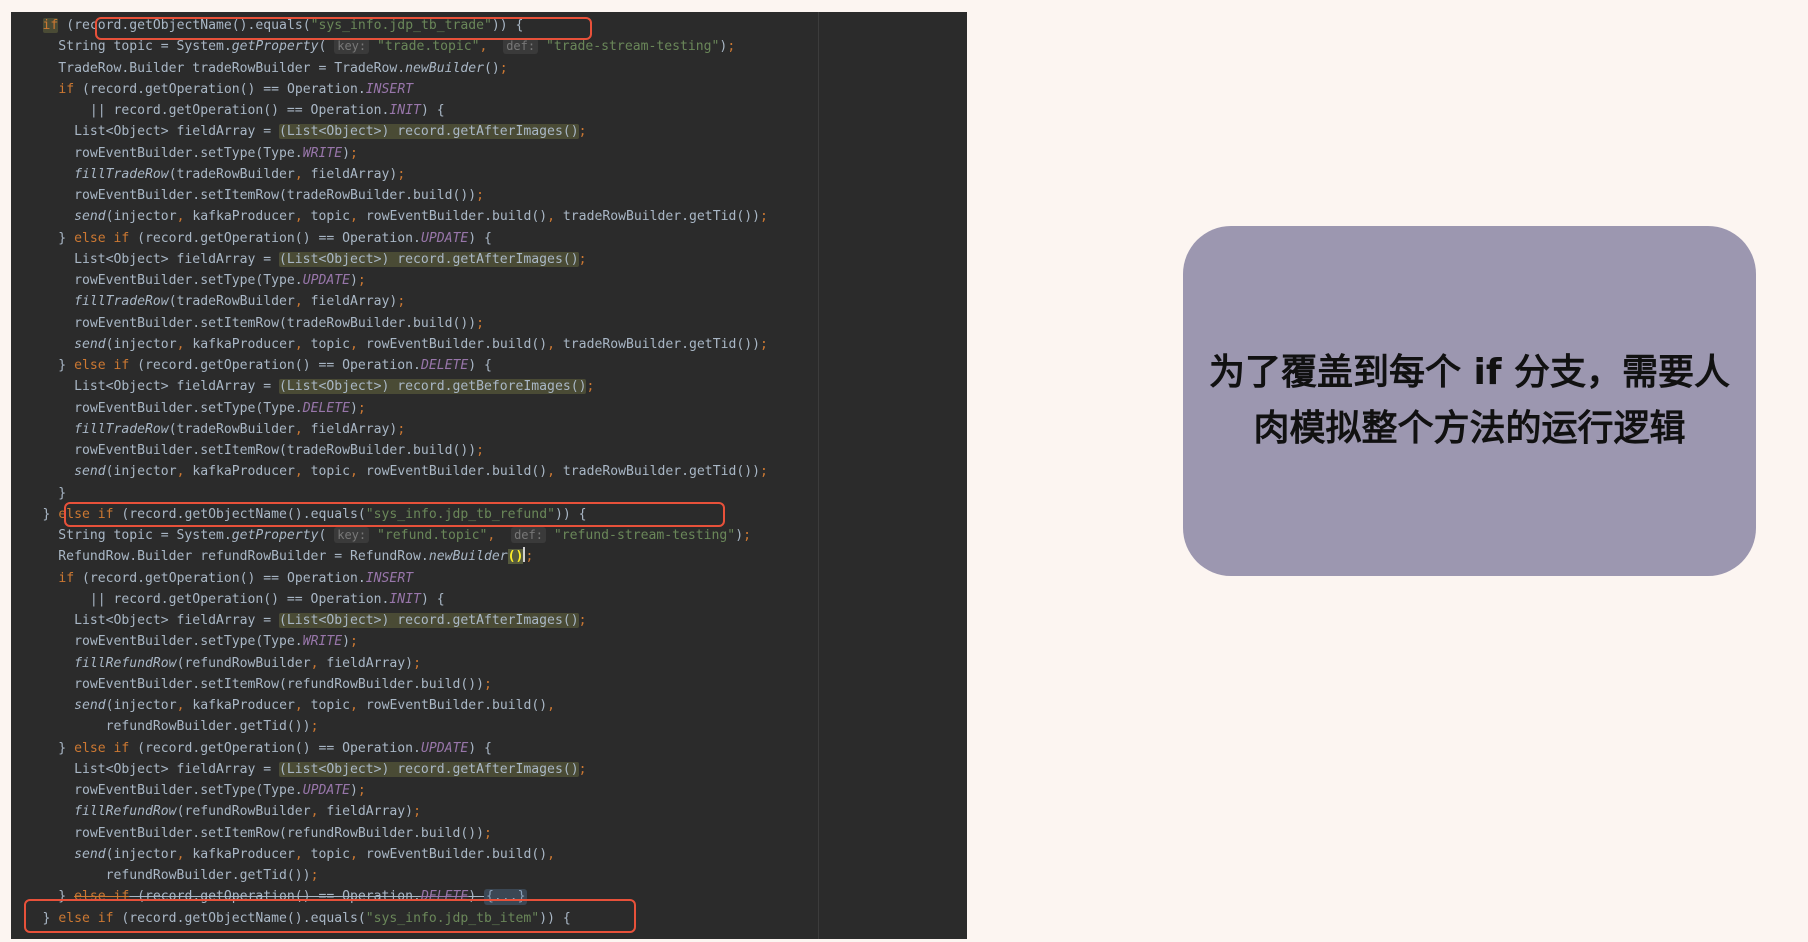  Describe the element at coordinates (239, 918) in the screenshot. I see `code-token: (record.getObjectName().equals(` at that location.